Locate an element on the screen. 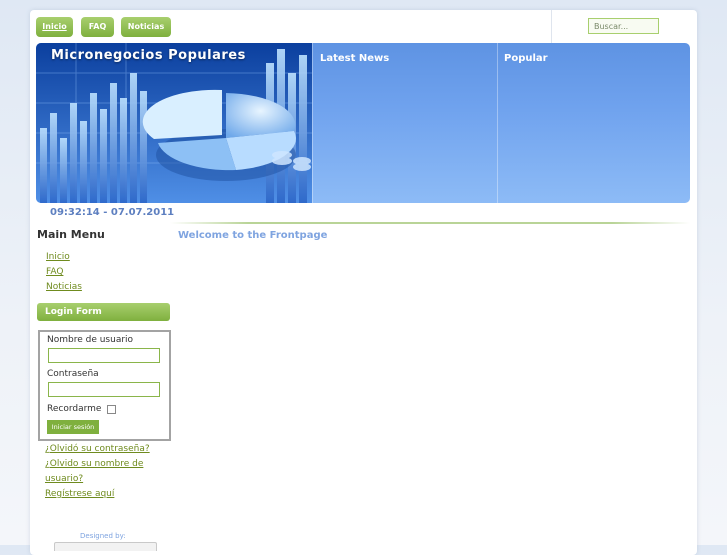  nav-item-inicio: Inicio is located at coordinates (54, 27).